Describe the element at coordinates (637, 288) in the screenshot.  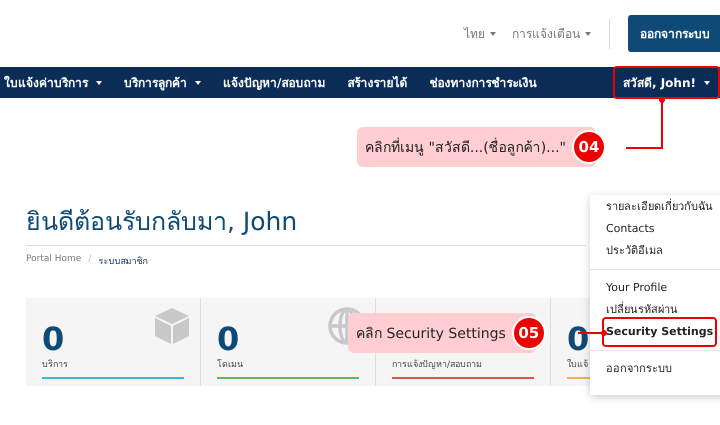
I see `menu-item: Your Profile` at that location.